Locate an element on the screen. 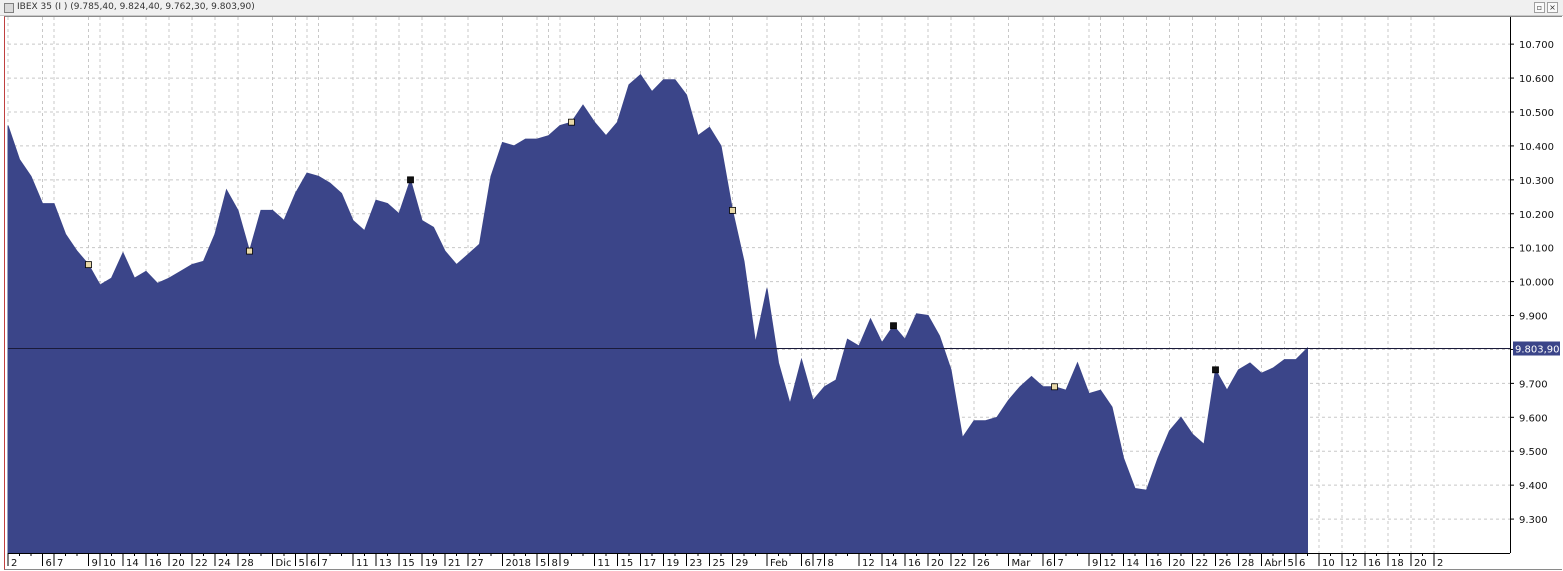  price-tick-label: 9.400 is located at coordinates (1533, 486).